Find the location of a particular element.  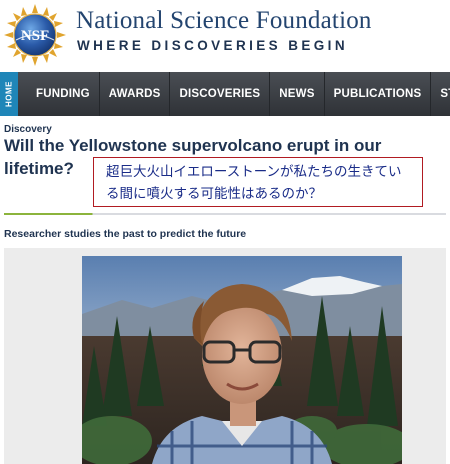

org-name: National Science Foundation is located at coordinates (224, 21).